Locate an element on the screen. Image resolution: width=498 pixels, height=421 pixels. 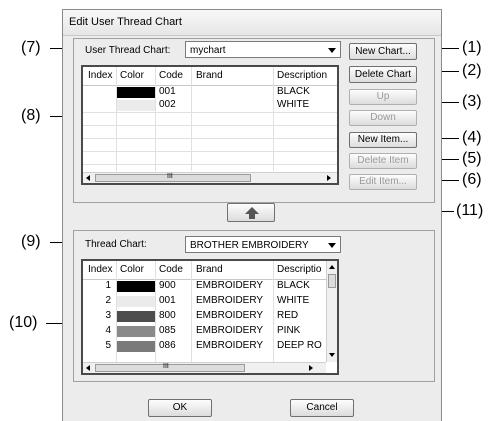
row-code: 002 is located at coordinates (167, 104).